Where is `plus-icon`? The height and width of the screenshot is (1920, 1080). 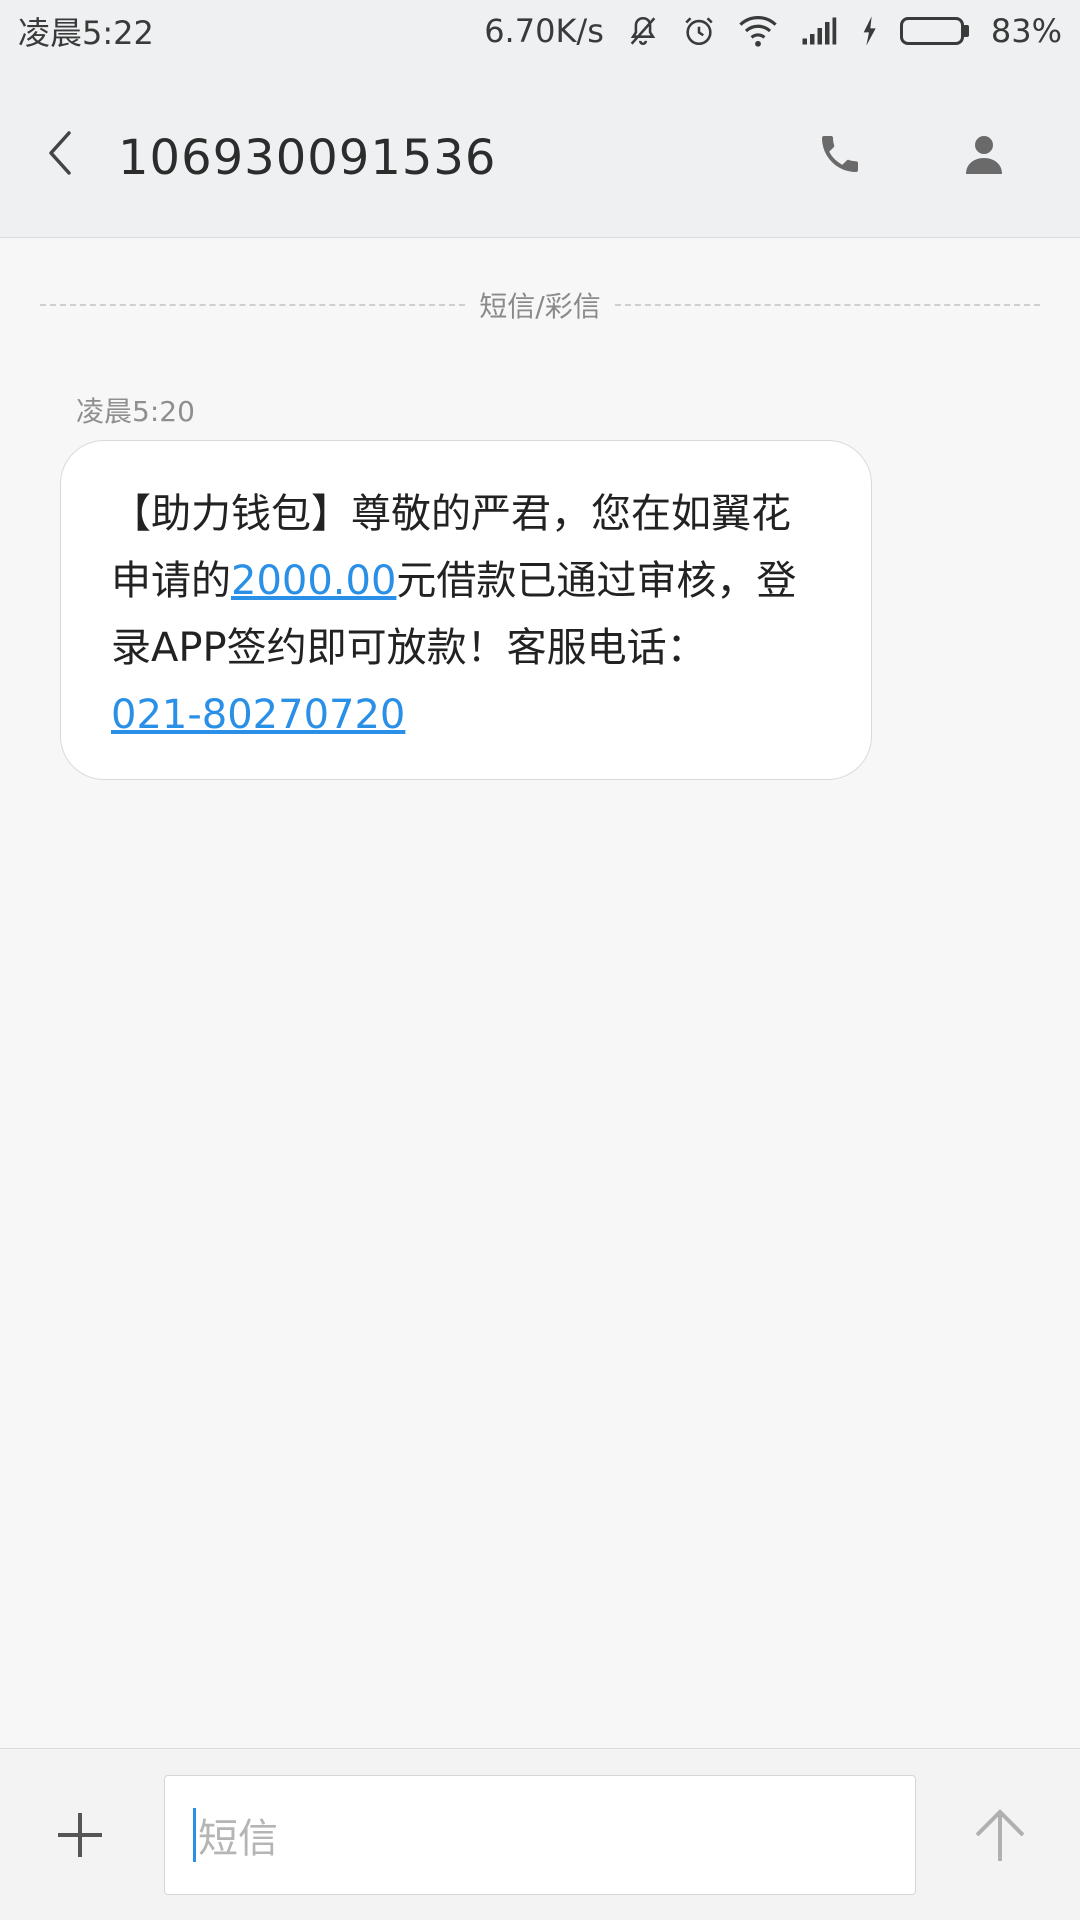 plus-icon is located at coordinates (80, 1835).